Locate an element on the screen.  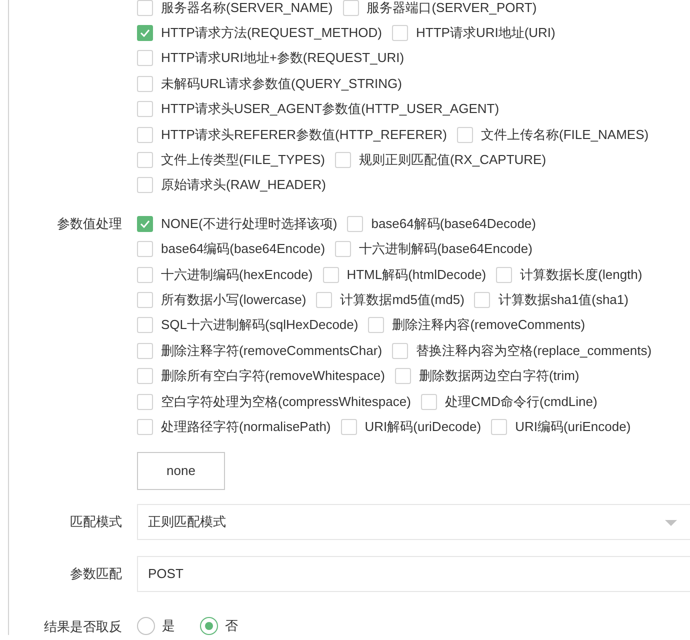
field-label: 结果是否取反 is located at coordinates (83, 626).